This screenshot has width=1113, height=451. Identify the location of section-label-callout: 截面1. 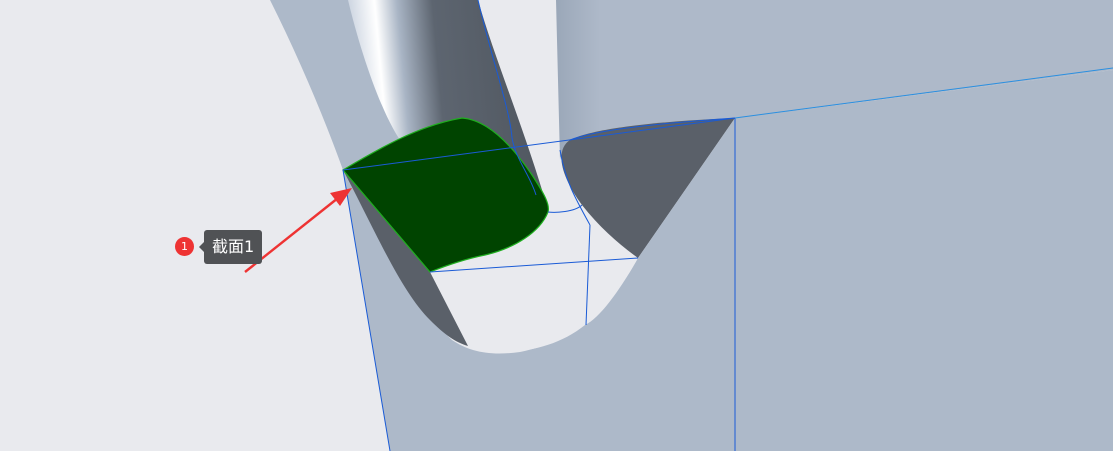
(230, 247).